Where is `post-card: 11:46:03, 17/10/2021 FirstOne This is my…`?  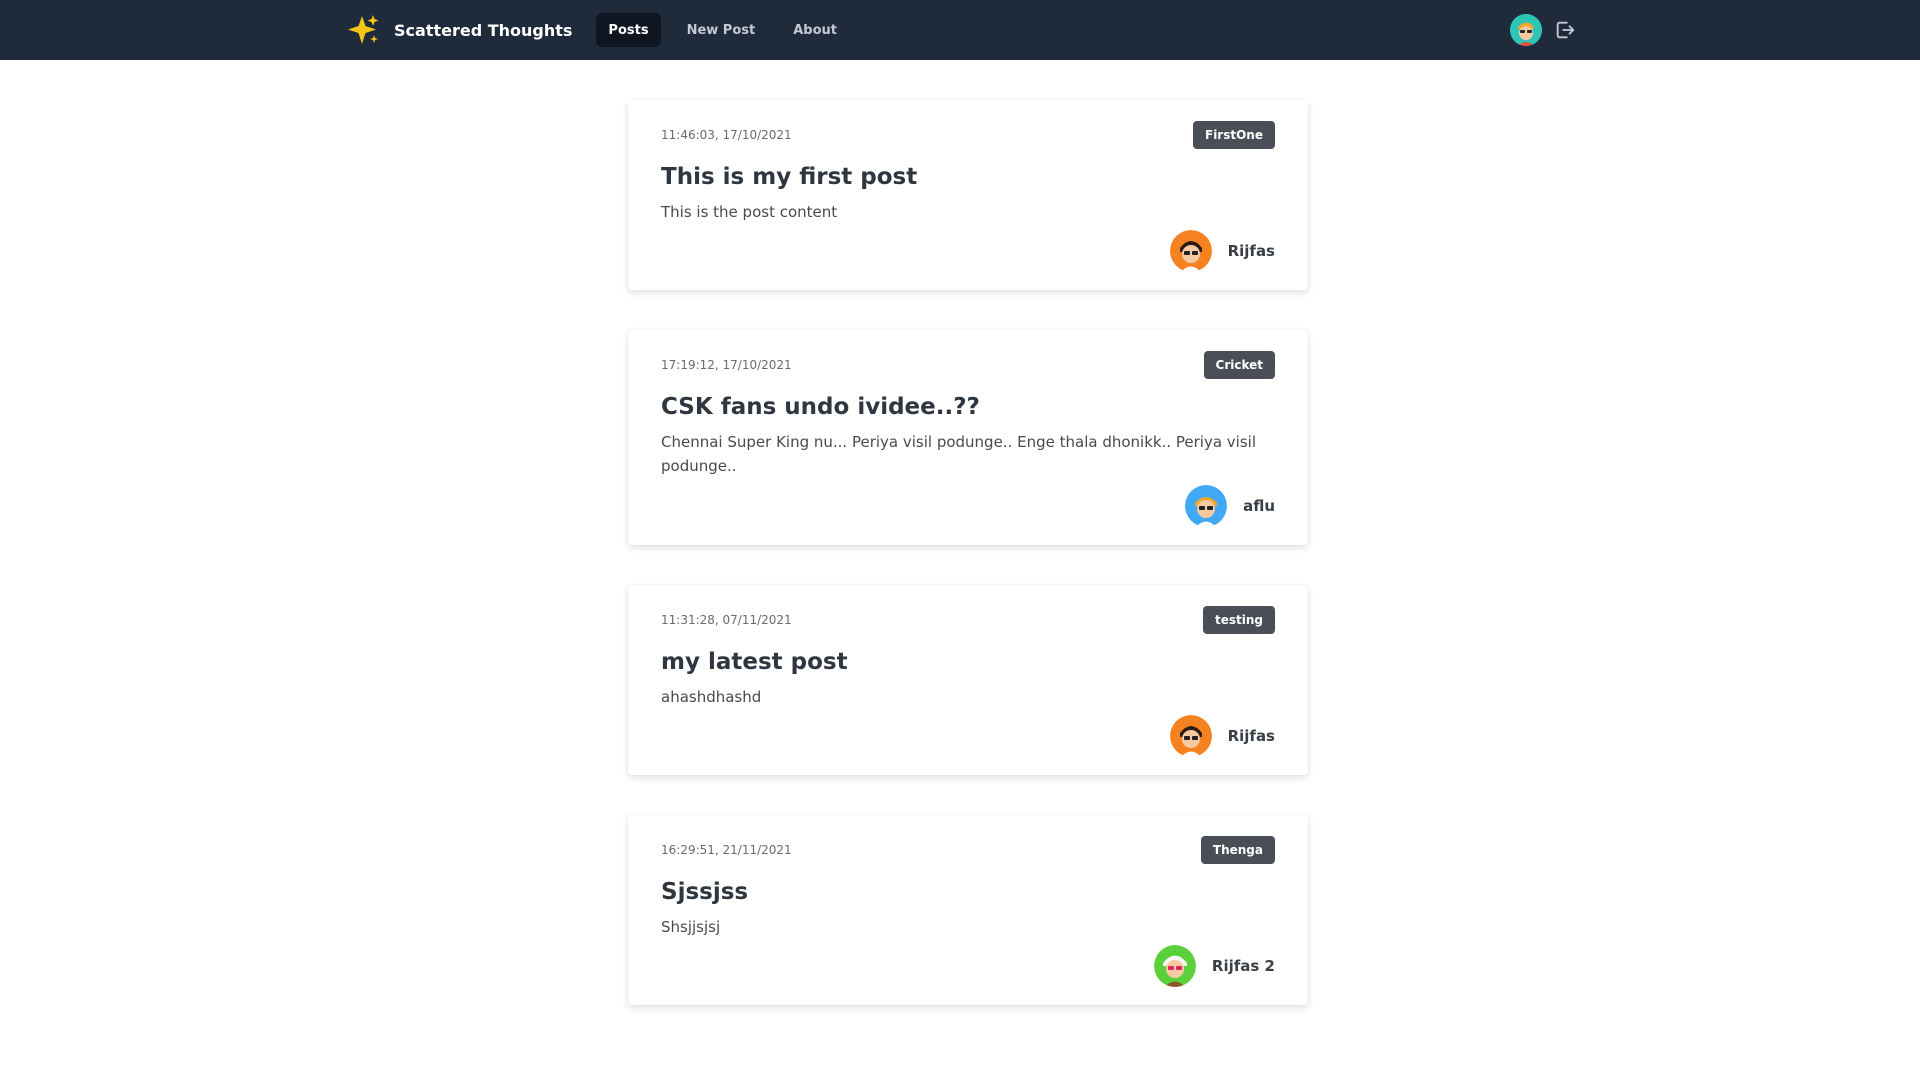
post-card: 11:46:03, 17/10/2021 FirstOne This is my… is located at coordinates (968, 195).